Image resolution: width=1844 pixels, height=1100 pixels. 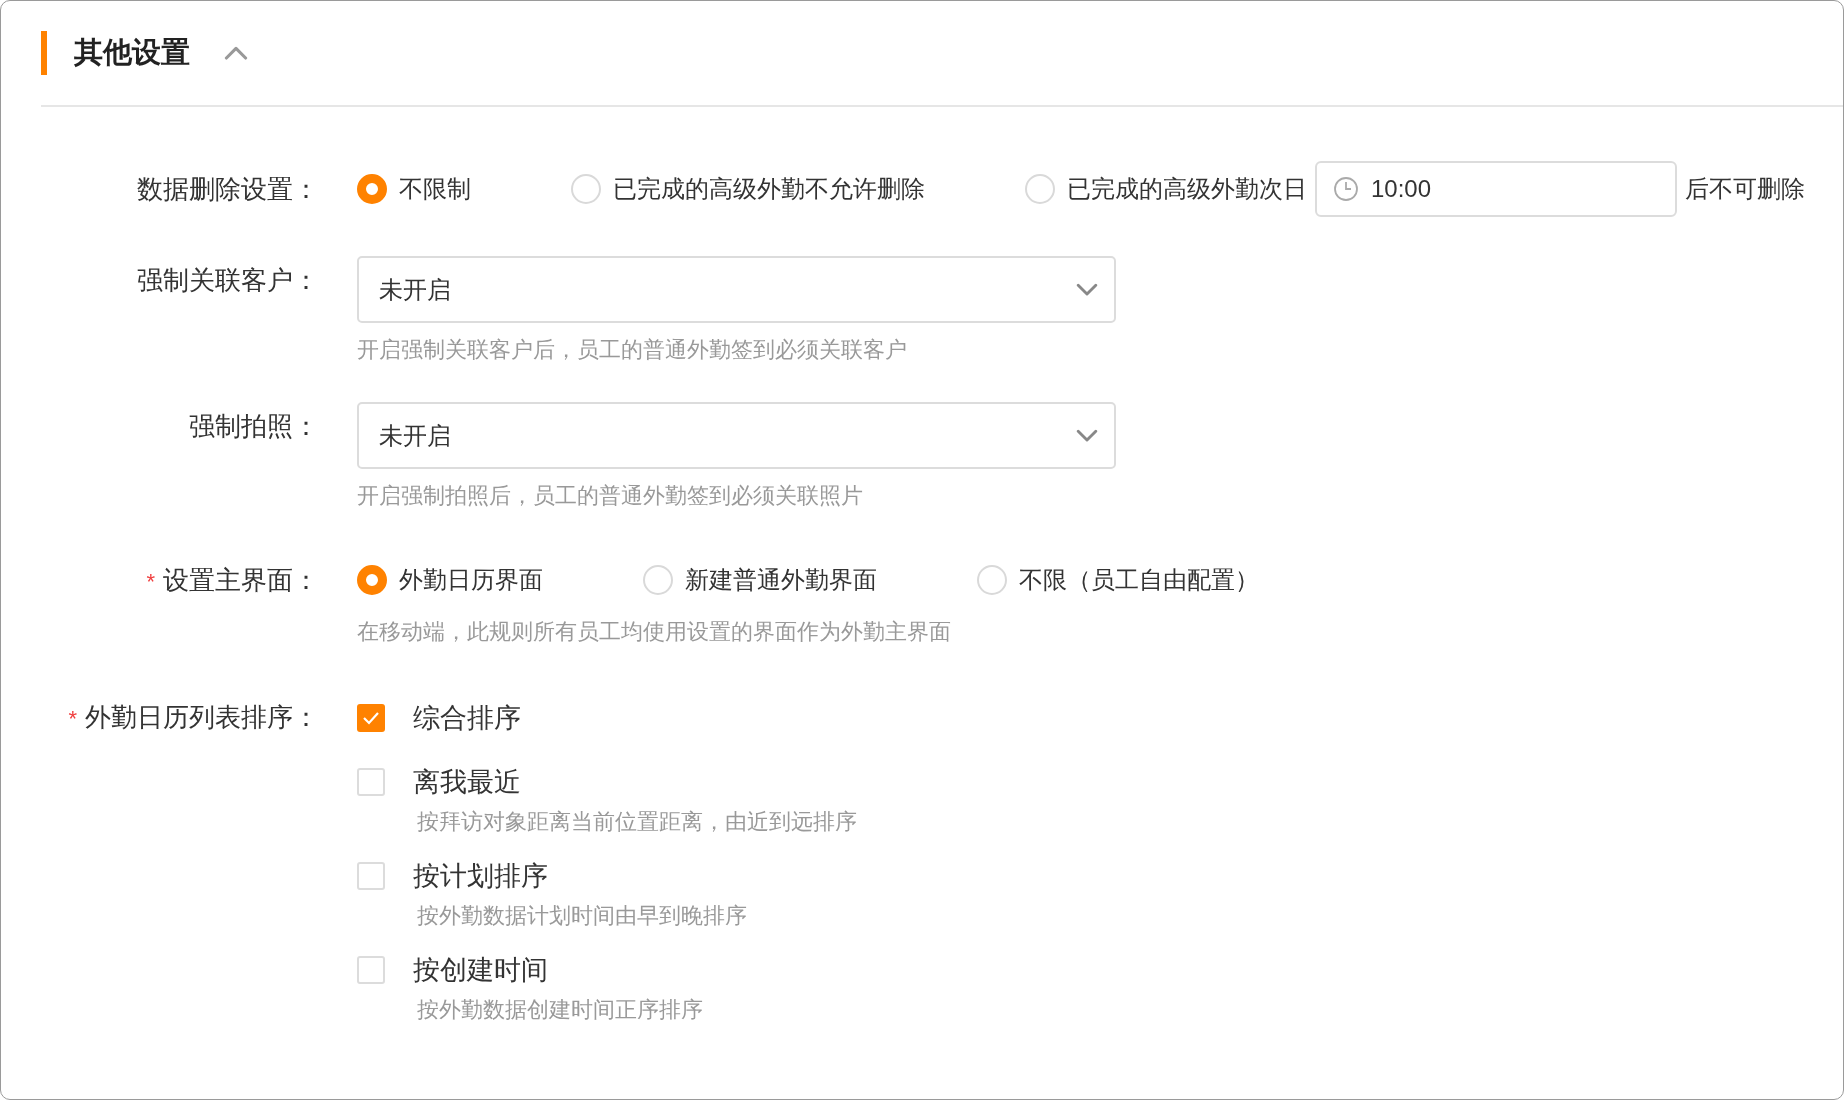 I want to click on radio-option: 已完成的高级外勤不允许删除, so click(x=748, y=189).